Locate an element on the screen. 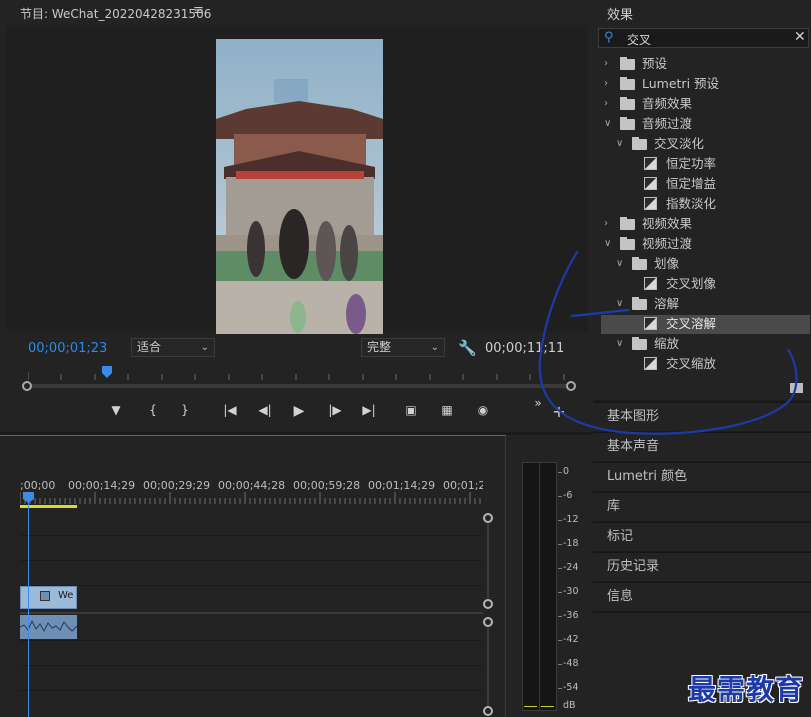 The image size is (811, 717). timeline-playhead is located at coordinates (28, 606).